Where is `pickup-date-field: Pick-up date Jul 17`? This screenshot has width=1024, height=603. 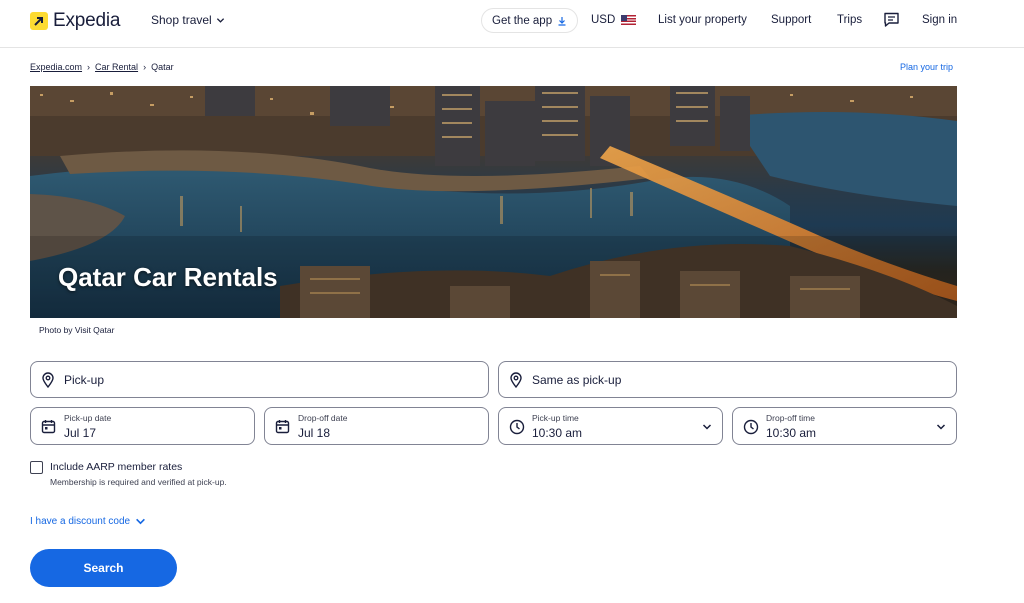 pickup-date-field: Pick-up date Jul 17 is located at coordinates (142, 426).